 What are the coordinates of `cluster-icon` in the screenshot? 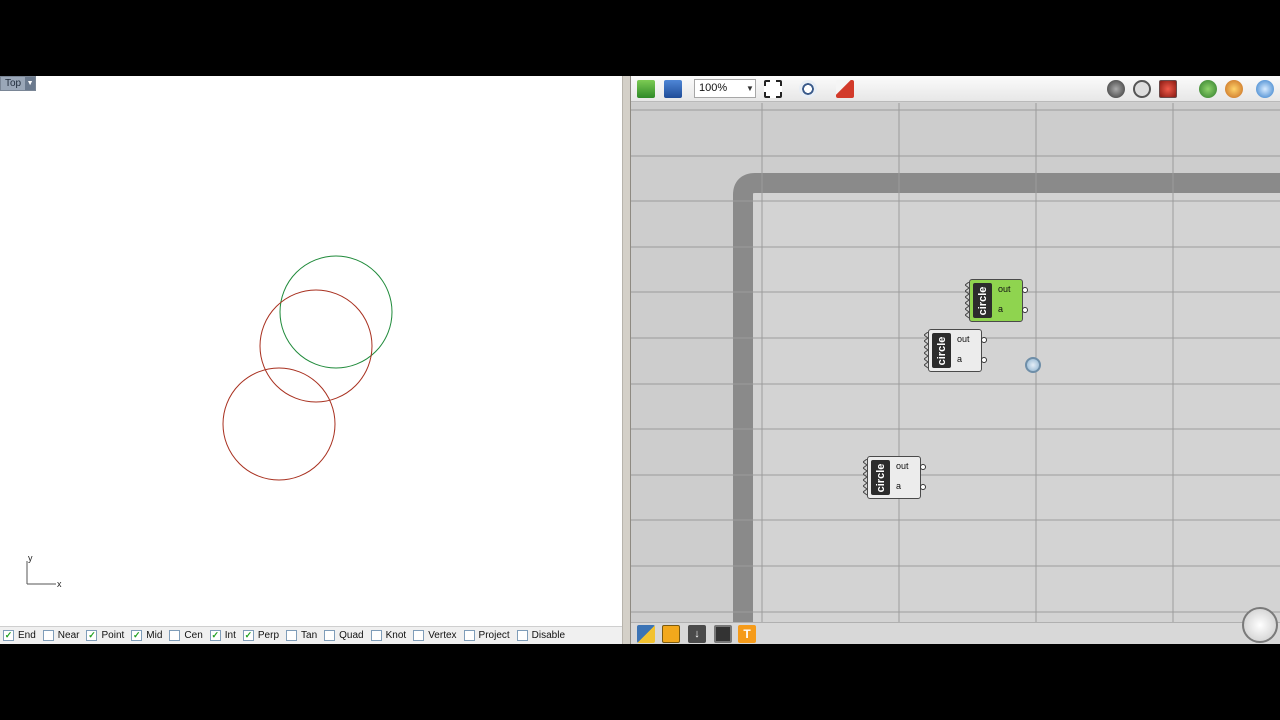 It's located at (1168, 89).